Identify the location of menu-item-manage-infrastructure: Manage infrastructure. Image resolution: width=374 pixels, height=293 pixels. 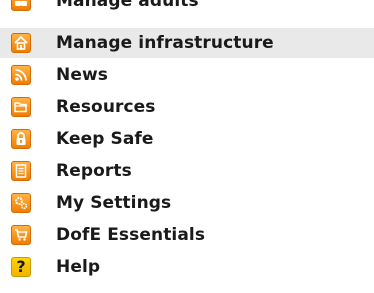
(187, 43).